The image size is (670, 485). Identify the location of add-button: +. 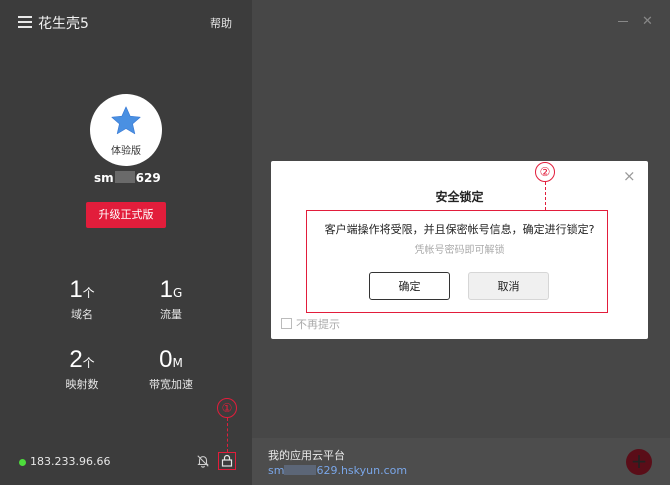
(639, 462).